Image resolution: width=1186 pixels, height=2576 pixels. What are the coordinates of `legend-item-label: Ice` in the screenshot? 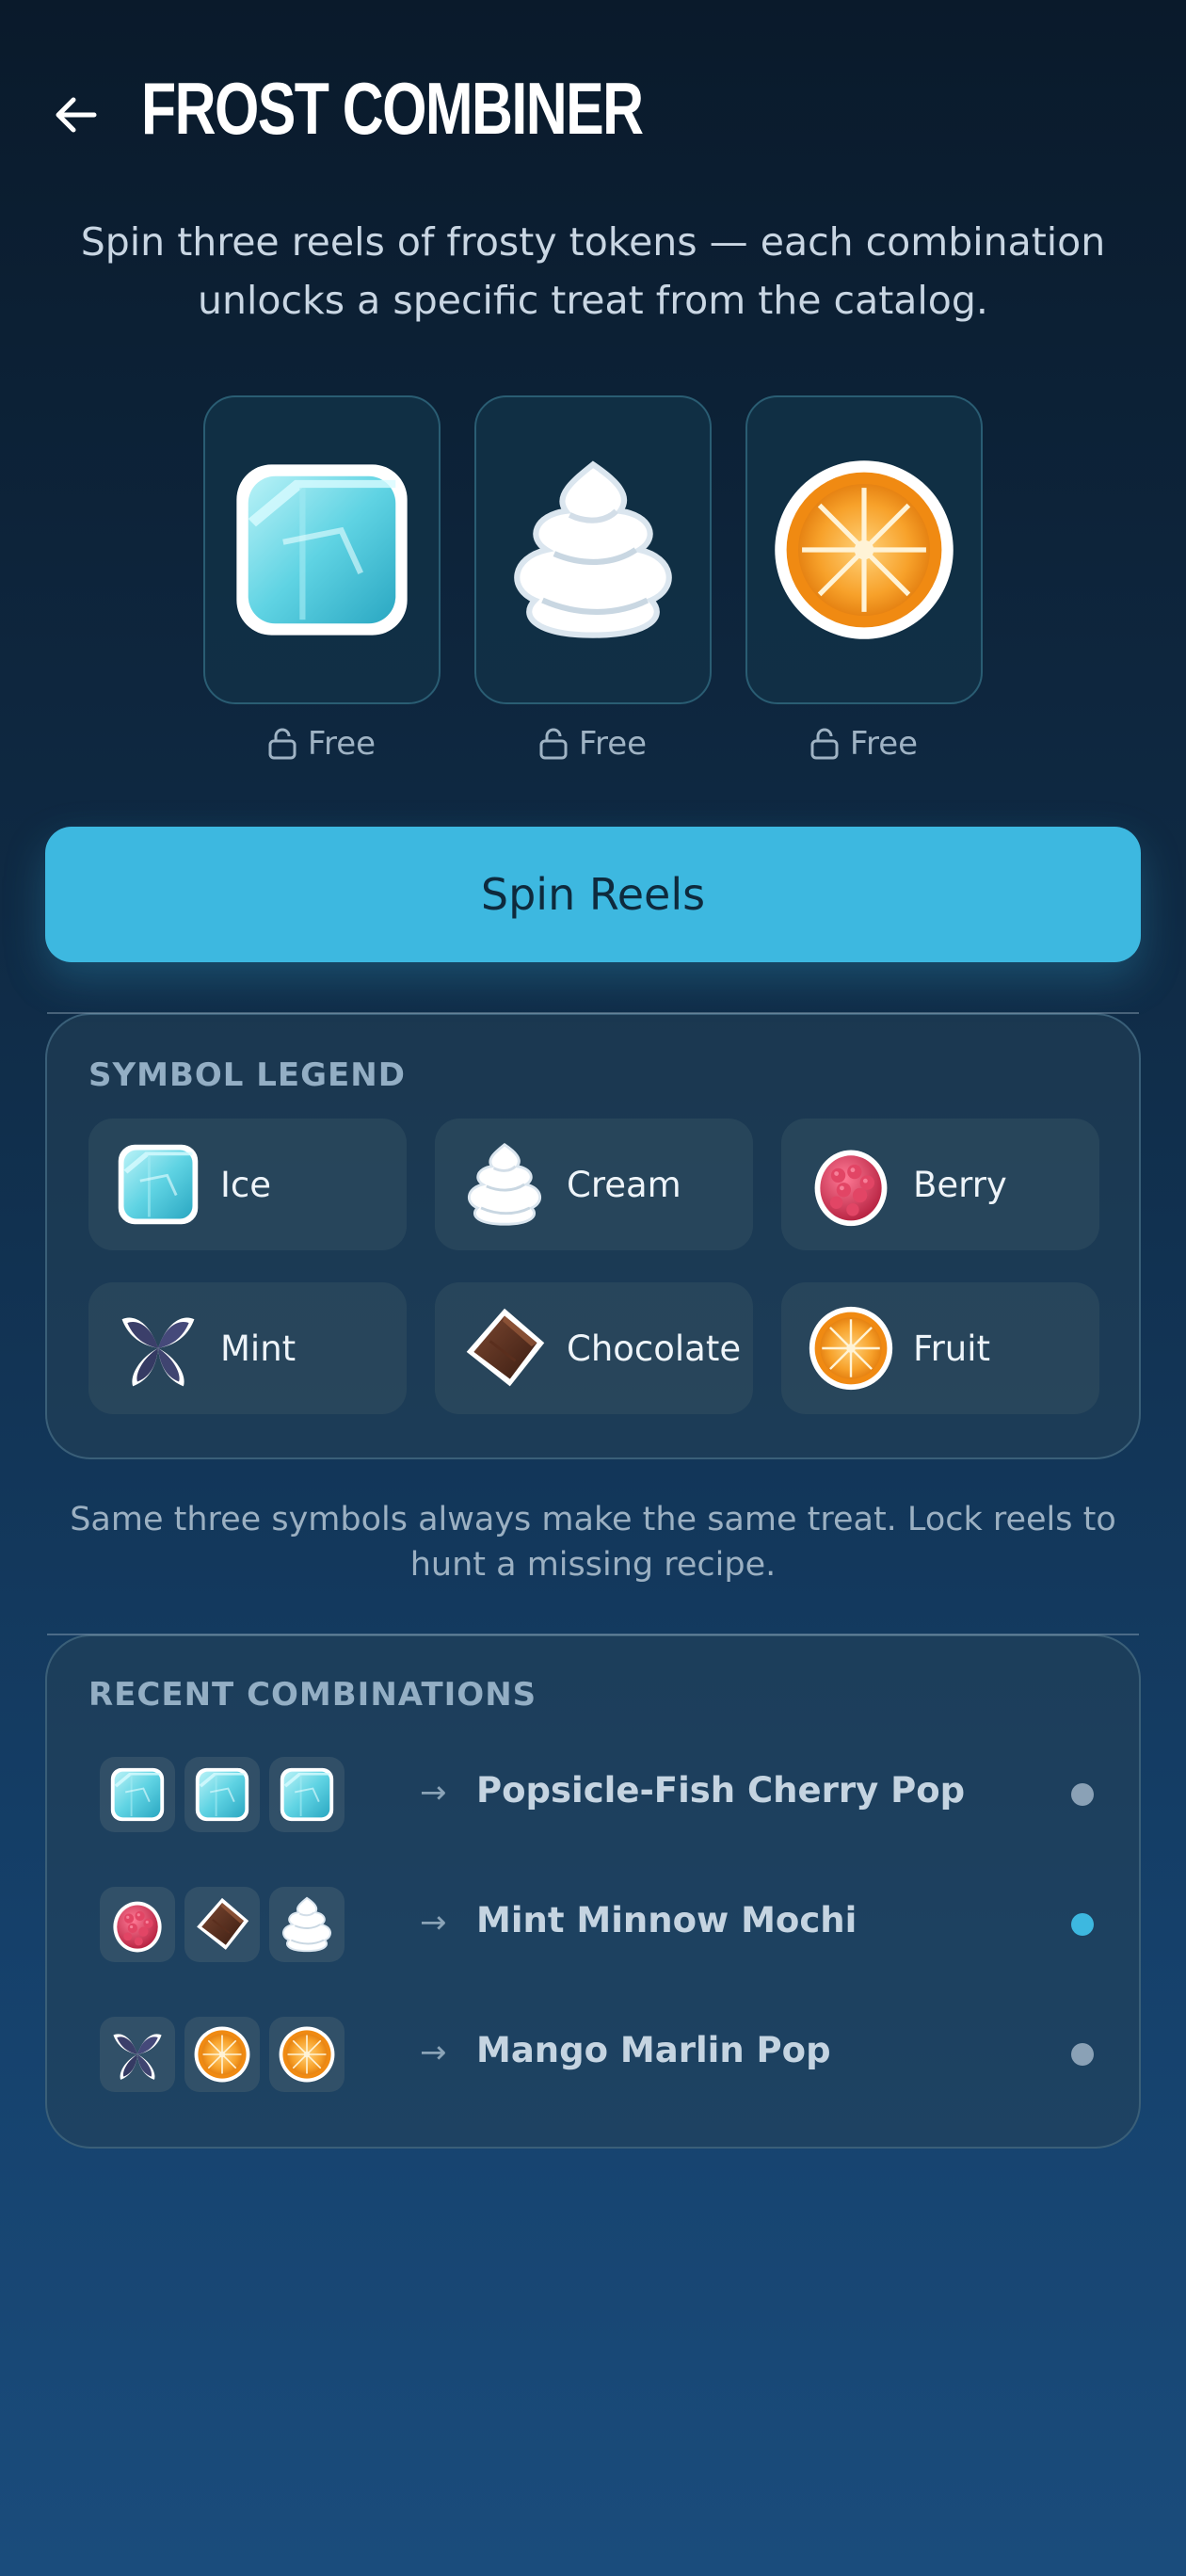 It's located at (246, 1184).